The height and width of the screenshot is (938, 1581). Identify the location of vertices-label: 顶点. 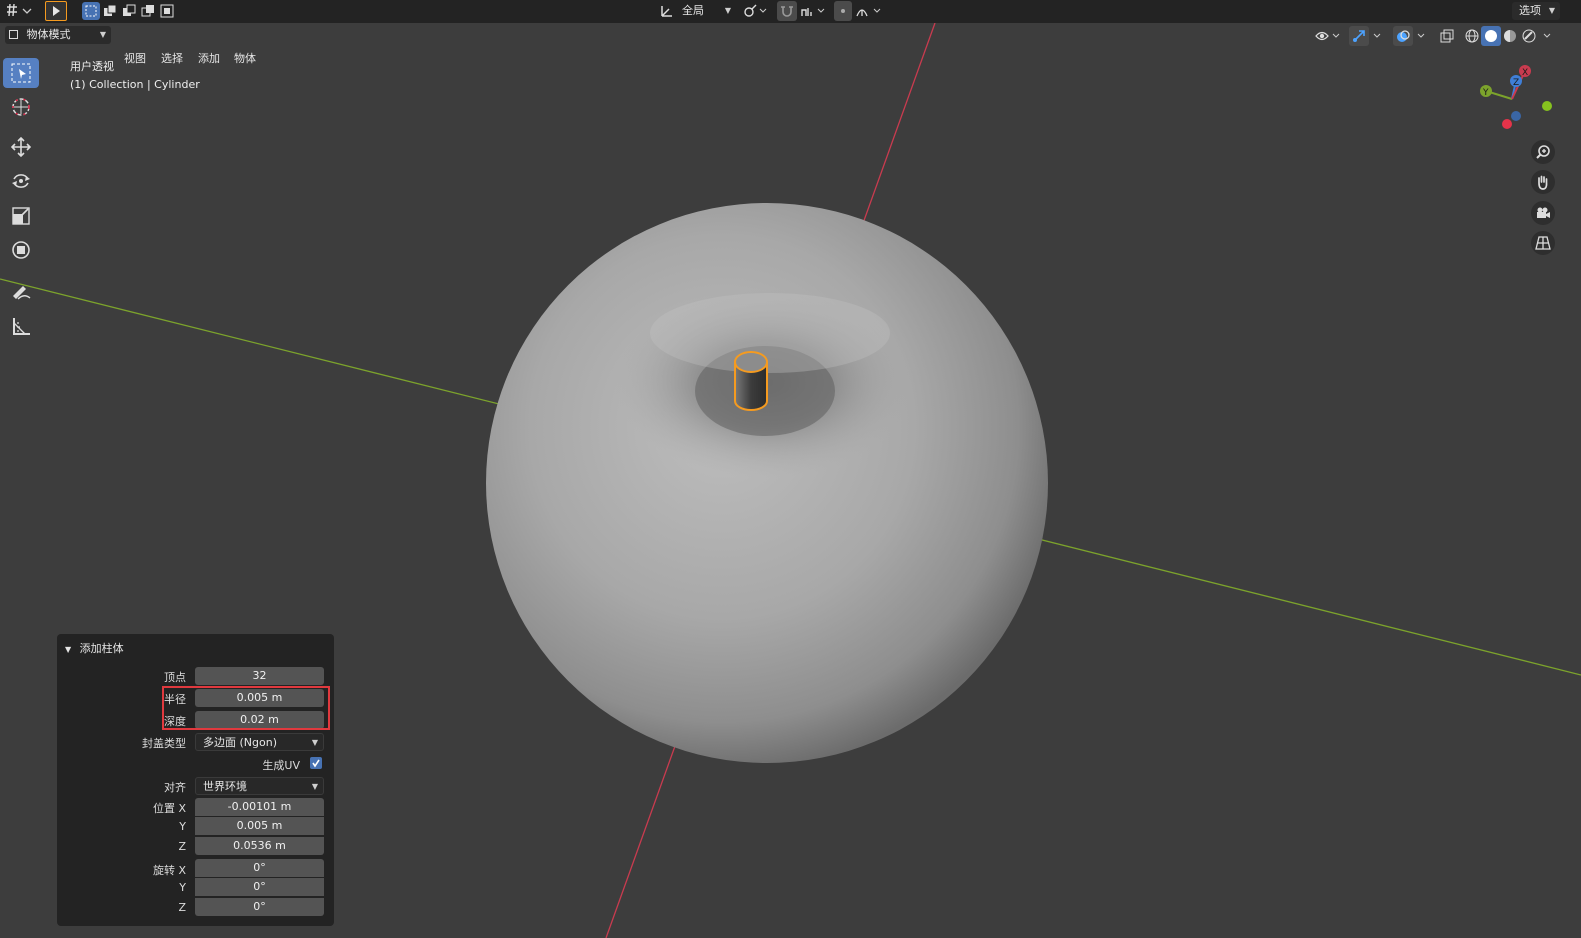
(175, 677).